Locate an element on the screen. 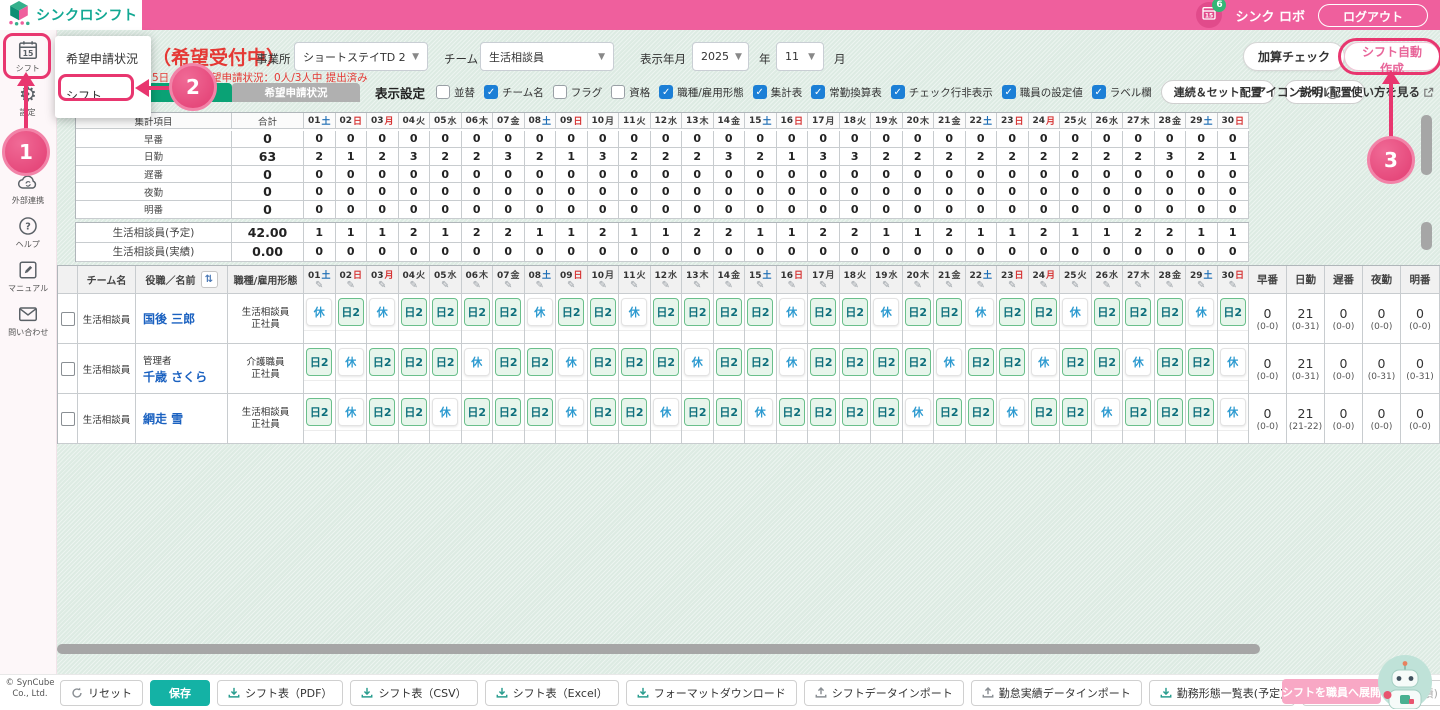 The image size is (1440, 710). footer-button-excel: シフト表（Excel） is located at coordinates (551, 693).